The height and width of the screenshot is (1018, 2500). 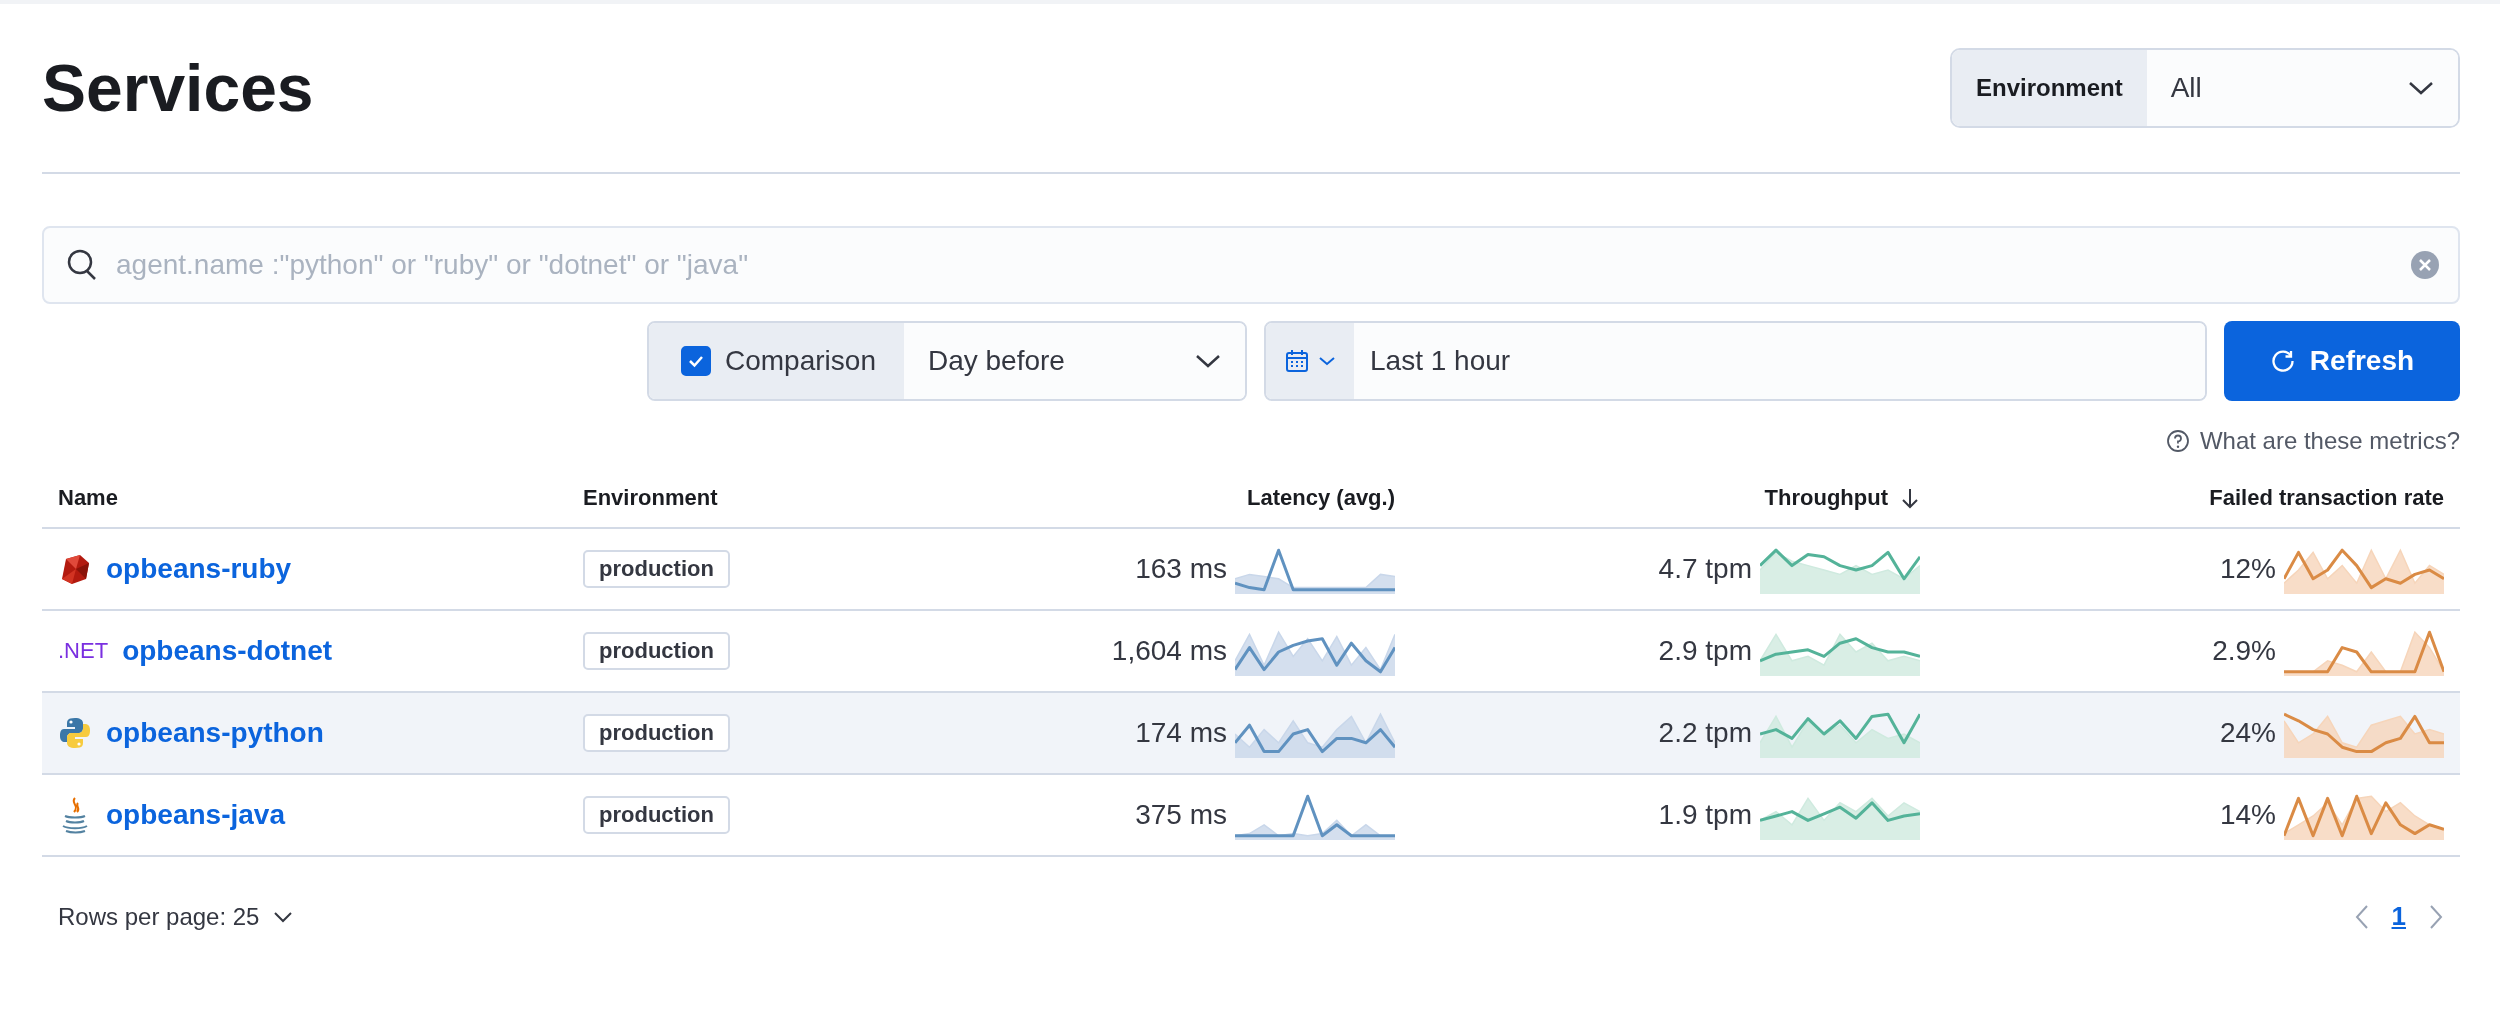 I want to click on calendar-dropdown-button, so click(x=1310, y=361).